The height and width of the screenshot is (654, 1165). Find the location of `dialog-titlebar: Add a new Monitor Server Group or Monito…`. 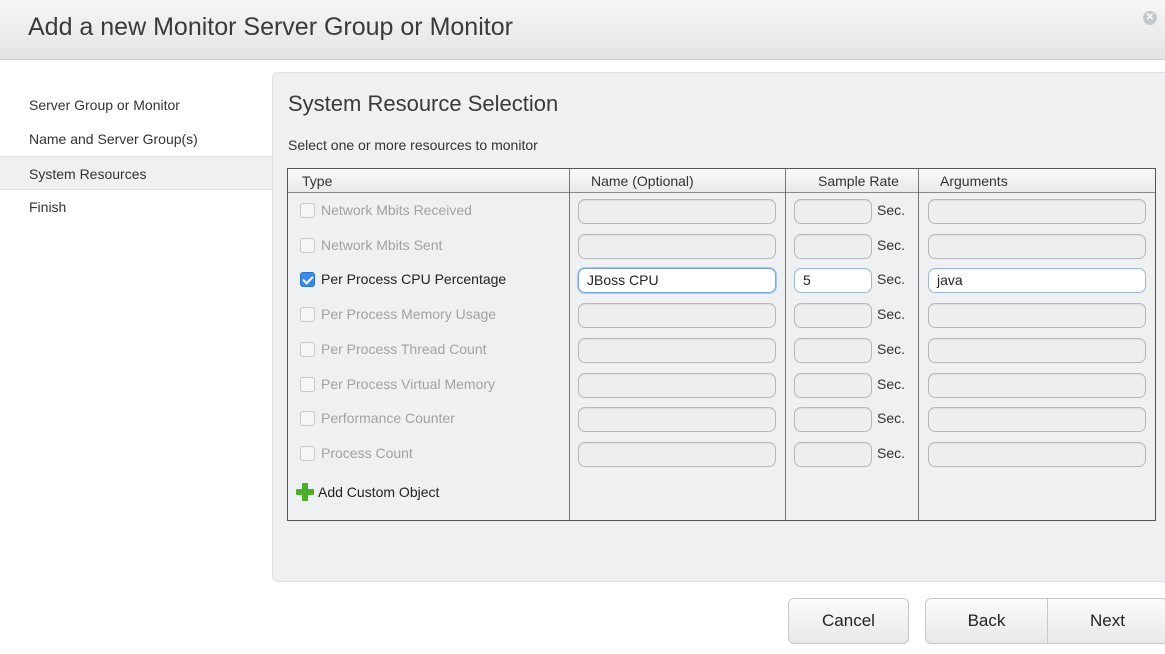

dialog-titlebar: Add a new Monitor Server Group or Monito… is located at coordinates (582, 30).